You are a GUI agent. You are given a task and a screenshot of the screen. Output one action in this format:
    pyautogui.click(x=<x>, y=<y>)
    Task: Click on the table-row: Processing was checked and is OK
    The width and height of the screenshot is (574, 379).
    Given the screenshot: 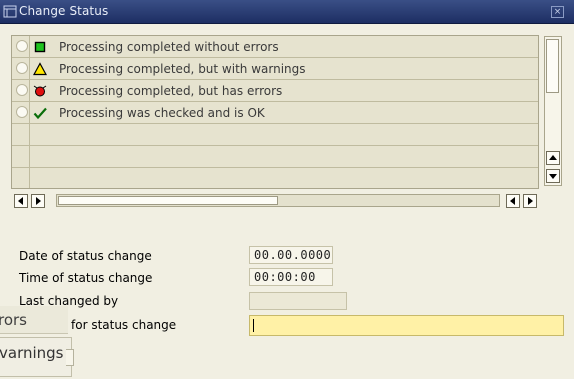 What is the action you would take?
    pyautogui.click(x=275, y=113)
    